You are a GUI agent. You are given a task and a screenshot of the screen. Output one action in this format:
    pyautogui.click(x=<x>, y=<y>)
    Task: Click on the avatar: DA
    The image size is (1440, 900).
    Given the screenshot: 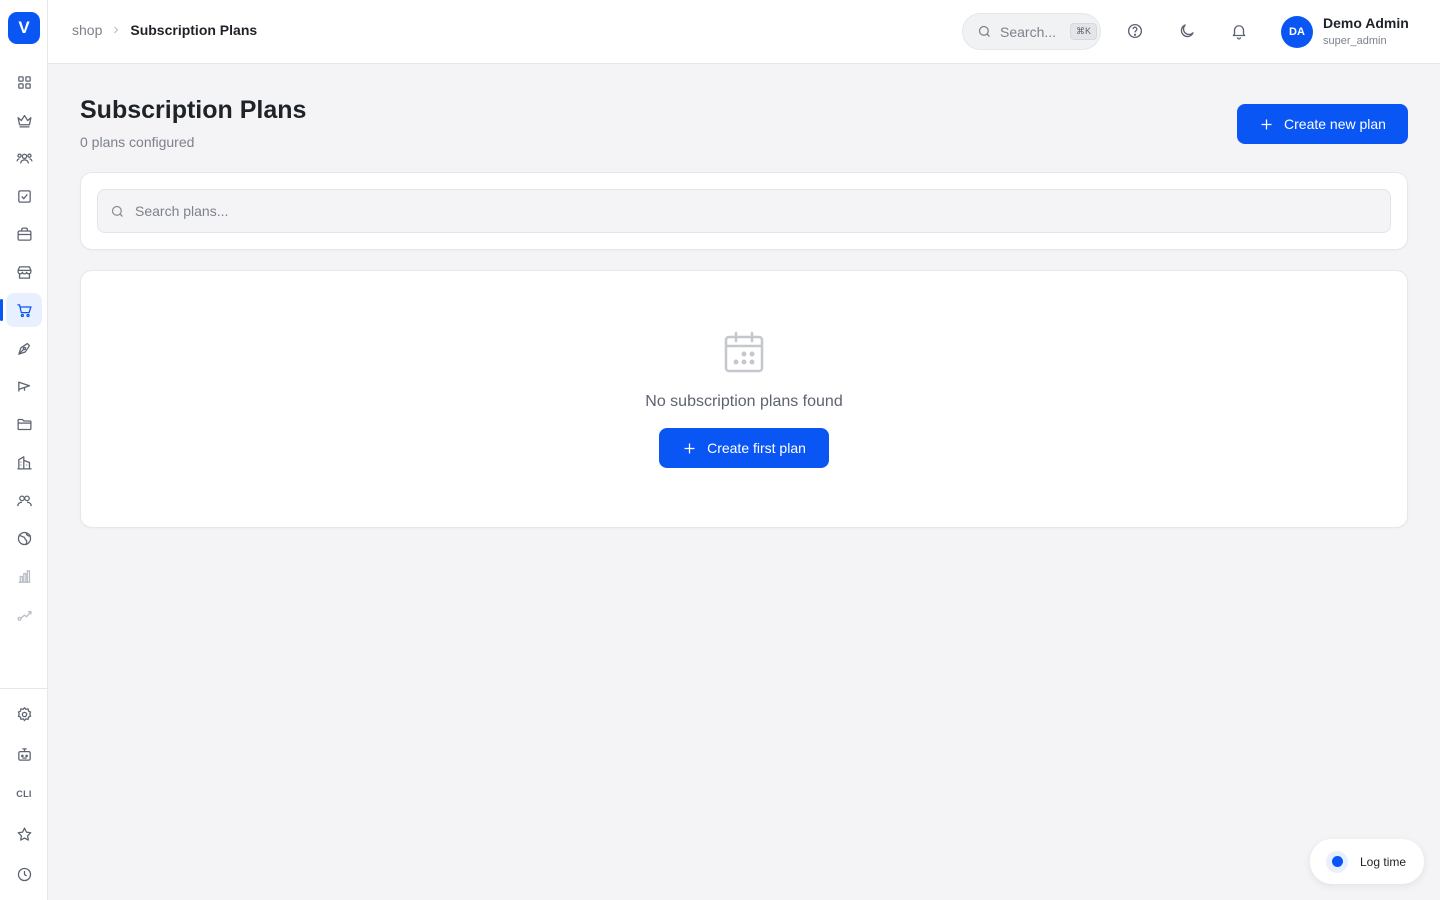 What is the action you would take?
    pyautogui.click(x=1297, y=32)
    